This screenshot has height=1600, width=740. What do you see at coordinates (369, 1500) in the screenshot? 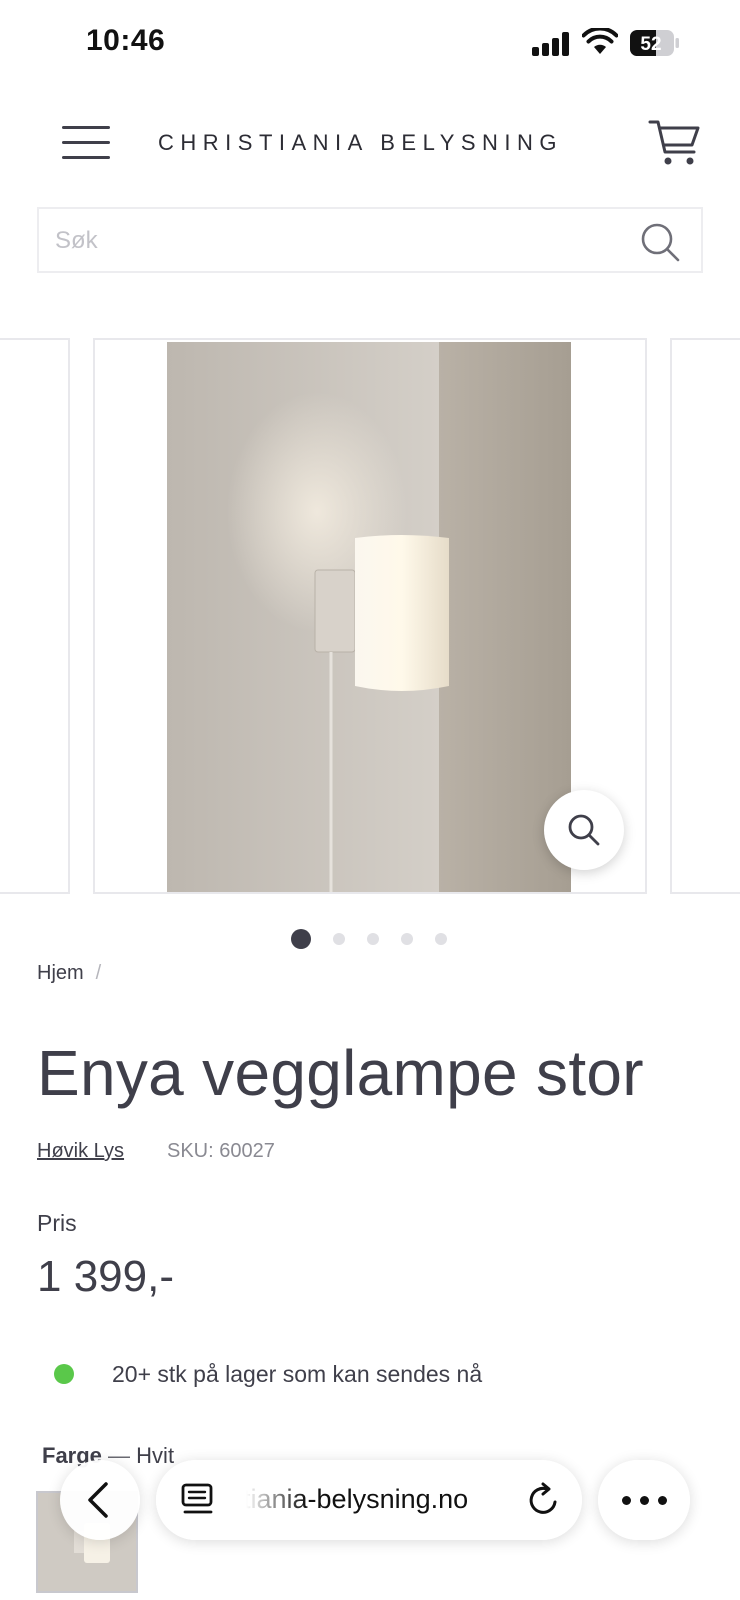
I see `browser-address-bar: christiania-belysning.no` at bounding box center [369, 1500].